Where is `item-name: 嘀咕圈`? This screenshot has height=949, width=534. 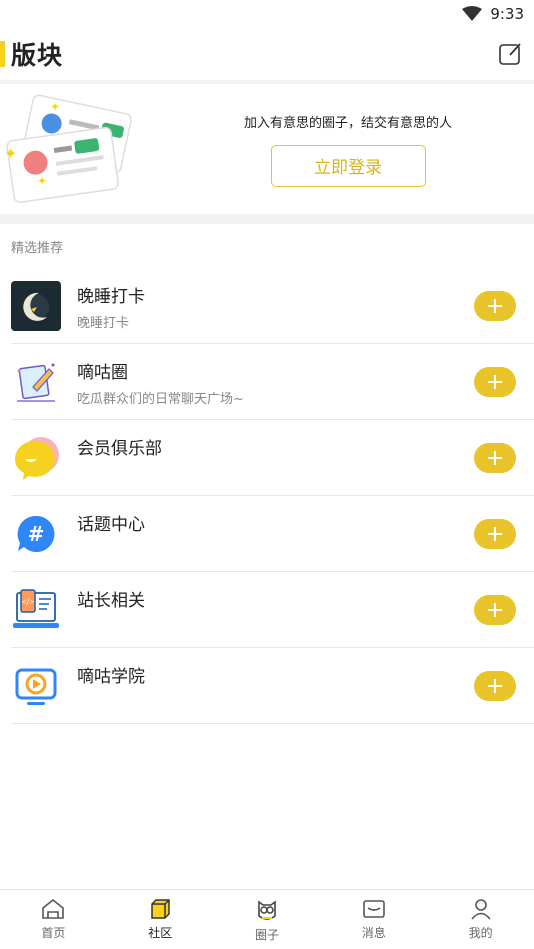 item-name: 嘀咕圈 is located at coordinates (102, 373).